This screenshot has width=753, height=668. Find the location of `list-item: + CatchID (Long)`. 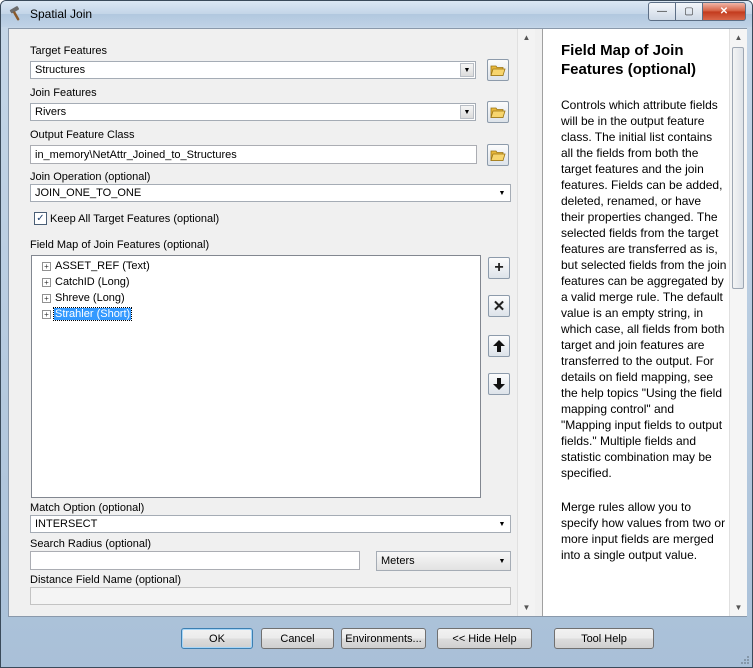

list-item: + CatchID (Long) is located at coordinates (86, 282).